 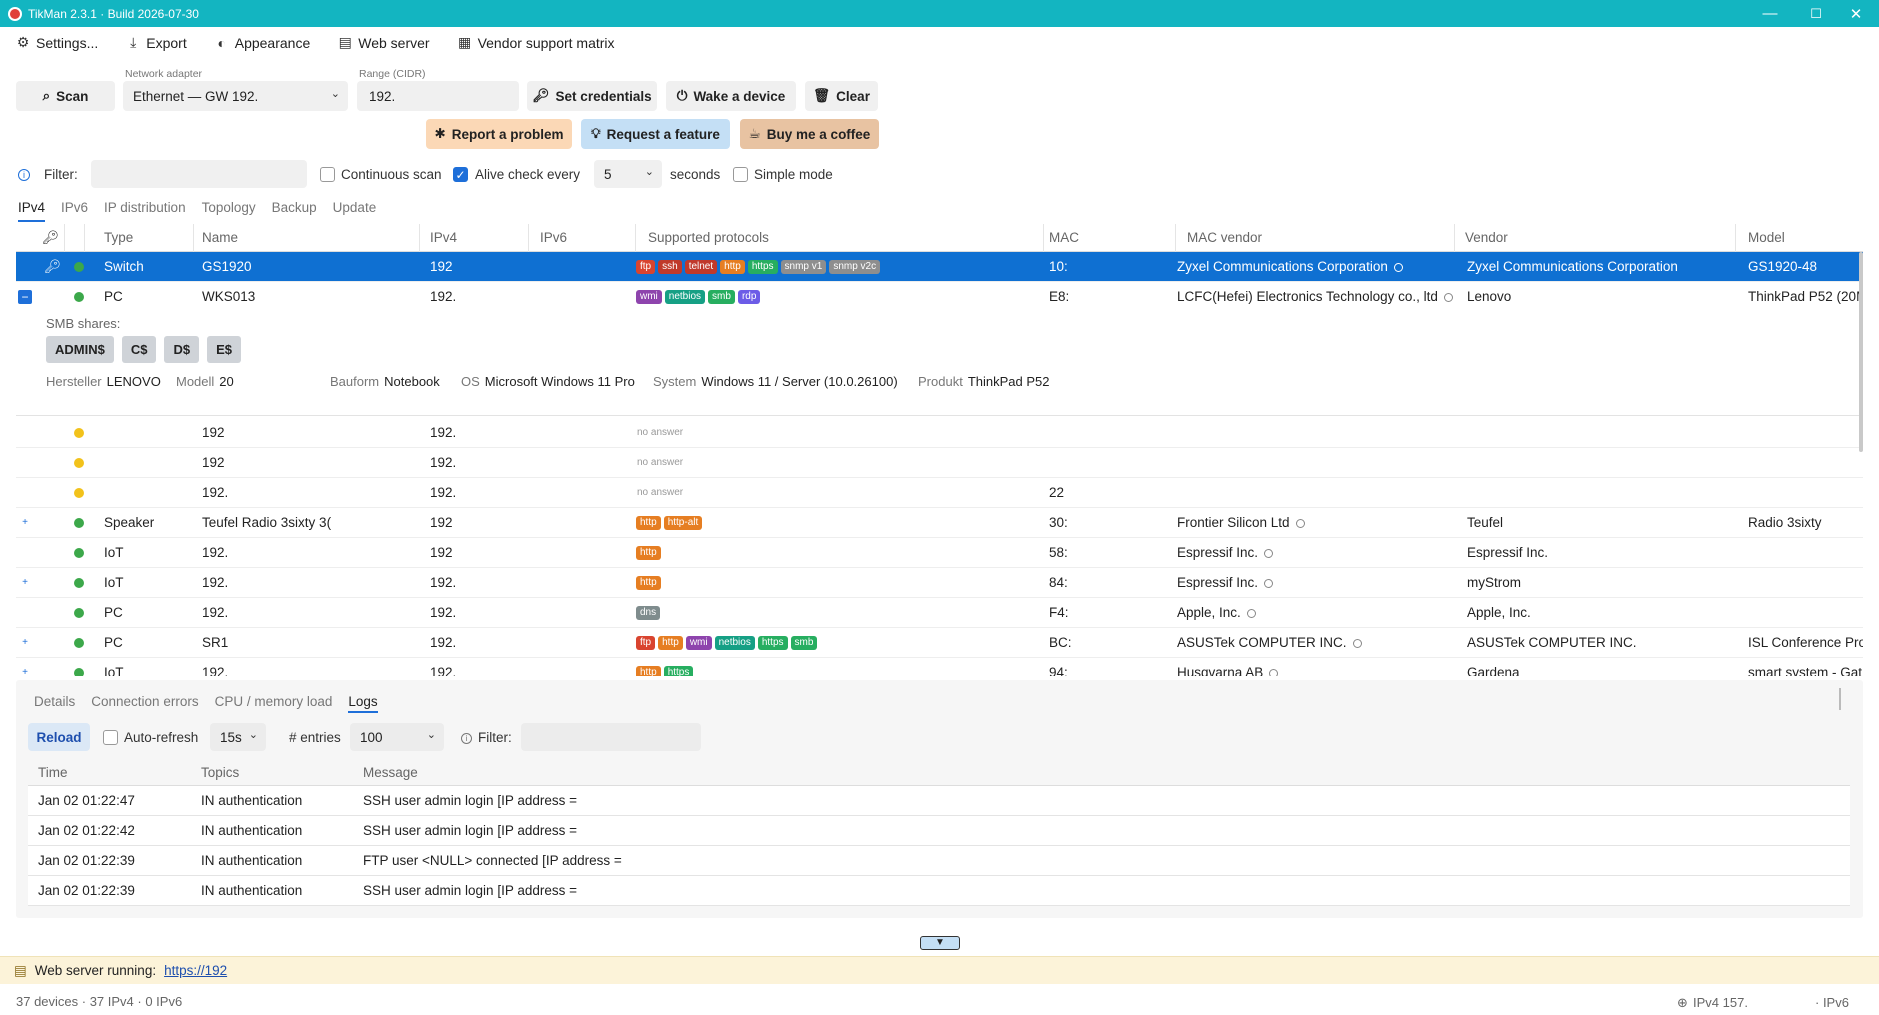 What do you see at coordinates (390, 772) in the screenshot?
I see `col-message: Message` at bounding box center [390, 772].